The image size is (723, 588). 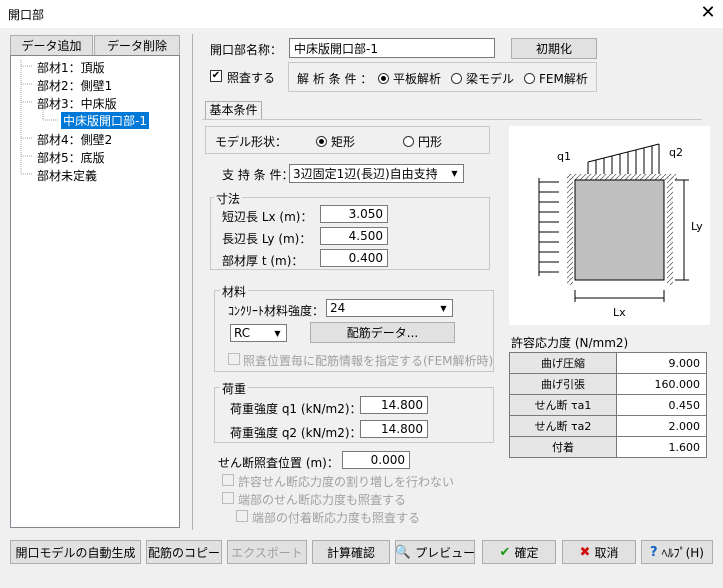 I want to click on title-bar, so click(x=361, y=14).